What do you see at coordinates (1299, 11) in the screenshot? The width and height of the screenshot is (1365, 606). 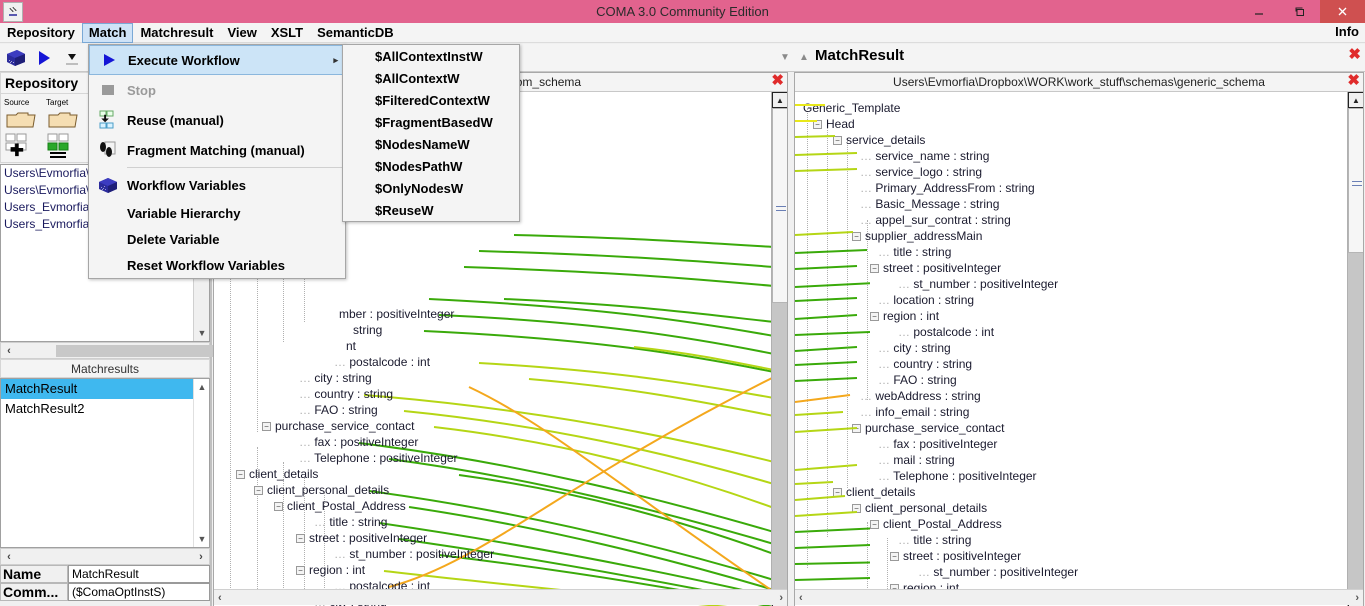 I see `maximize-button` at bounding box center [1299, 11].